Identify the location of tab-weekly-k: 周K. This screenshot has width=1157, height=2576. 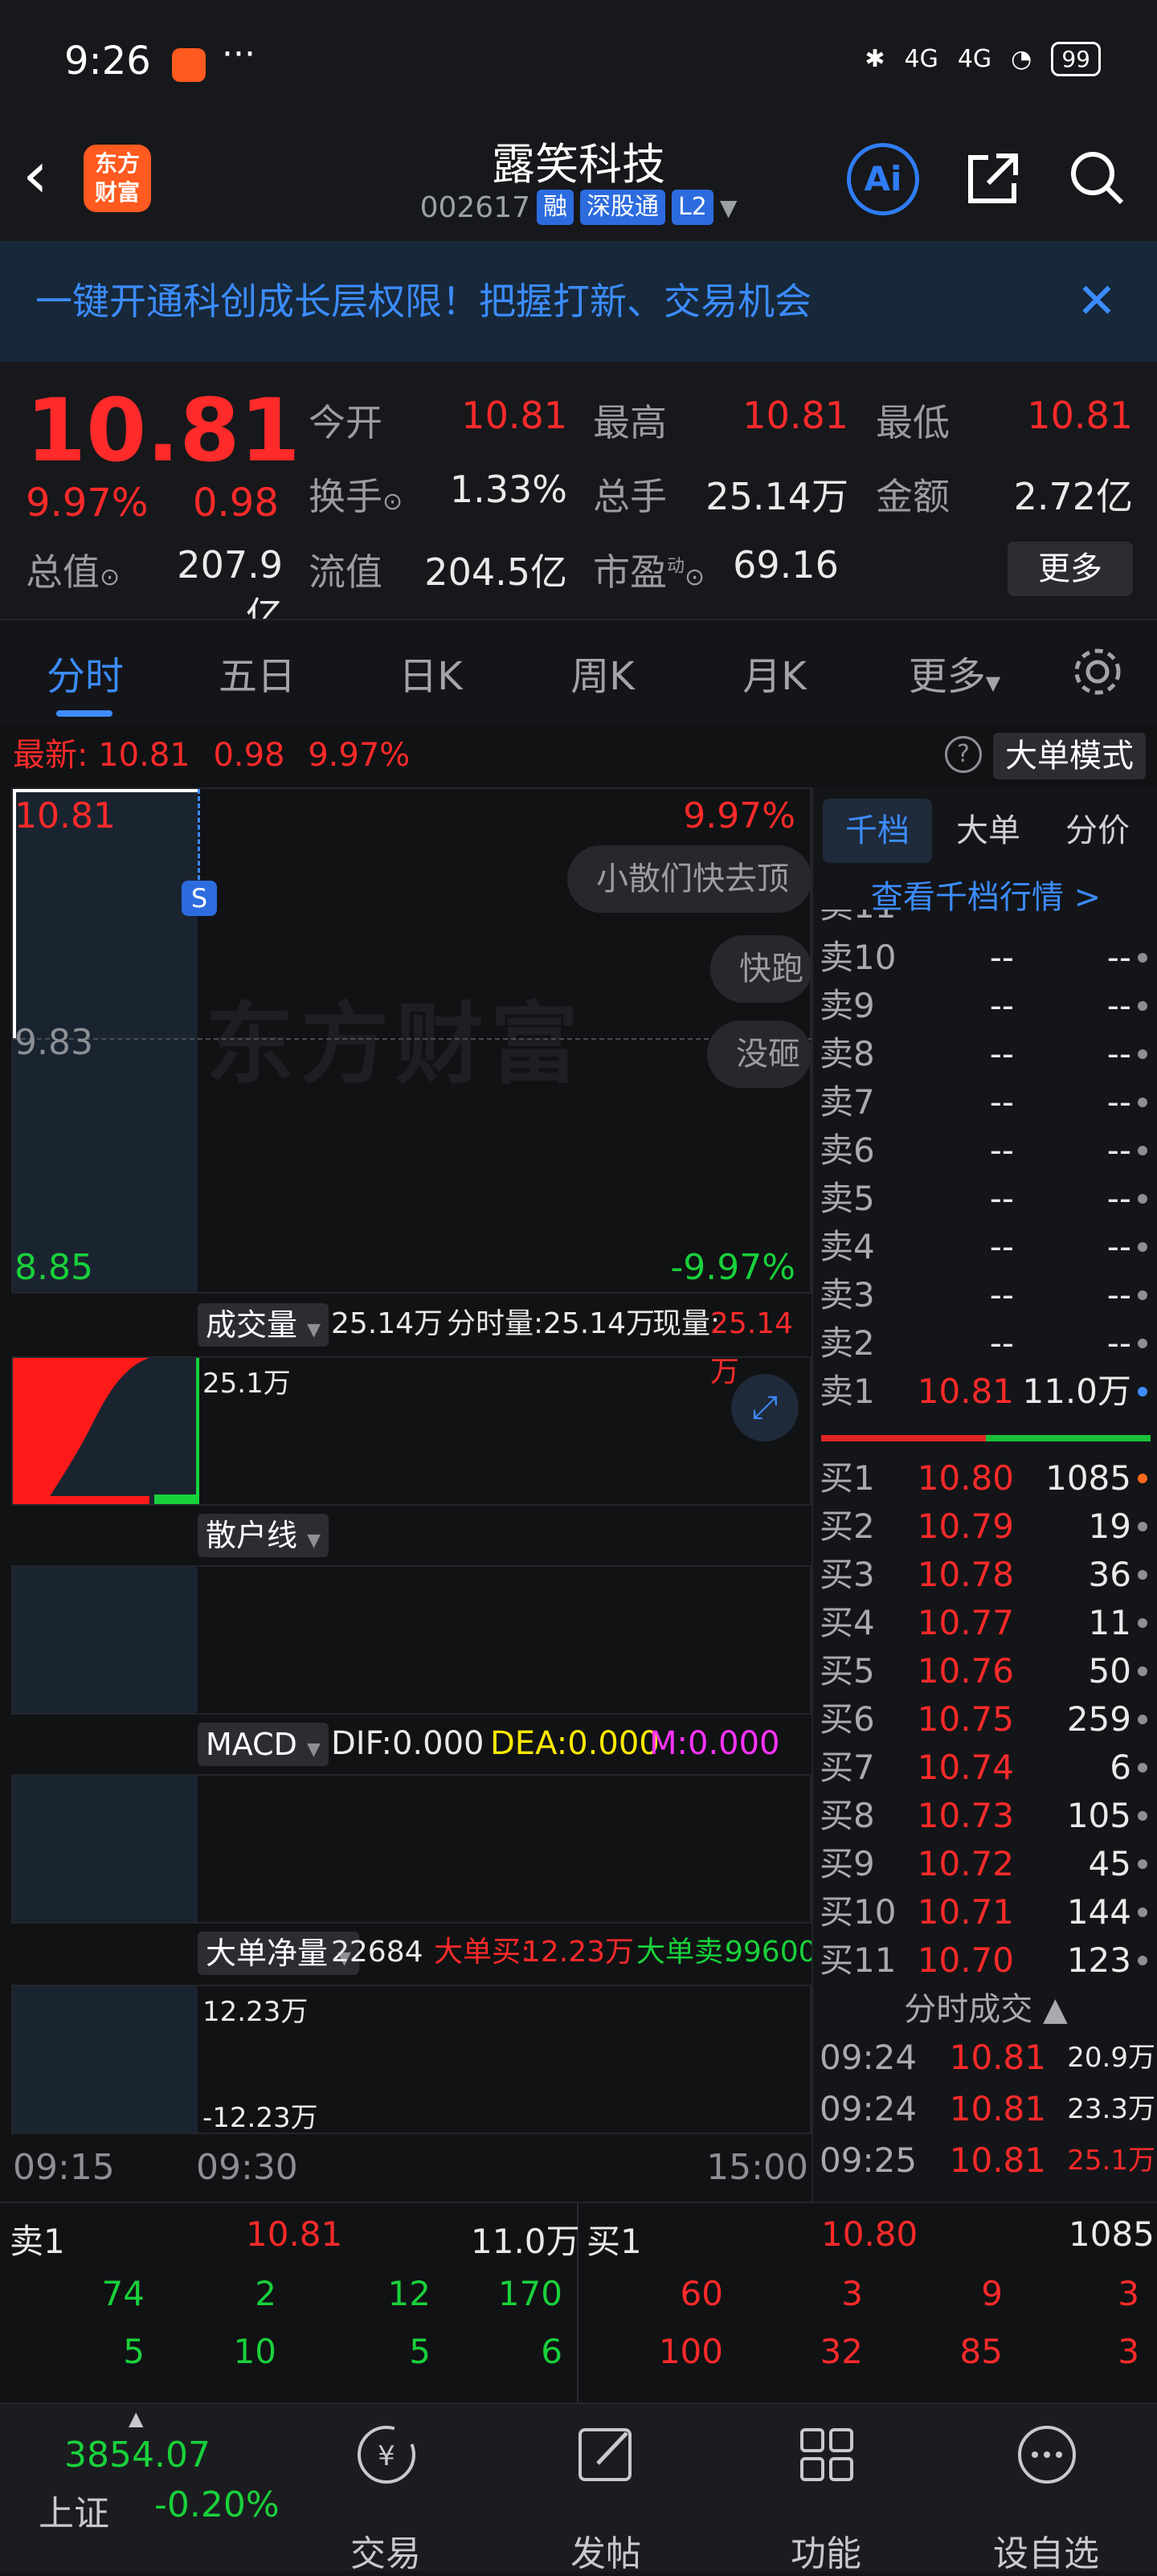
(602, 672).